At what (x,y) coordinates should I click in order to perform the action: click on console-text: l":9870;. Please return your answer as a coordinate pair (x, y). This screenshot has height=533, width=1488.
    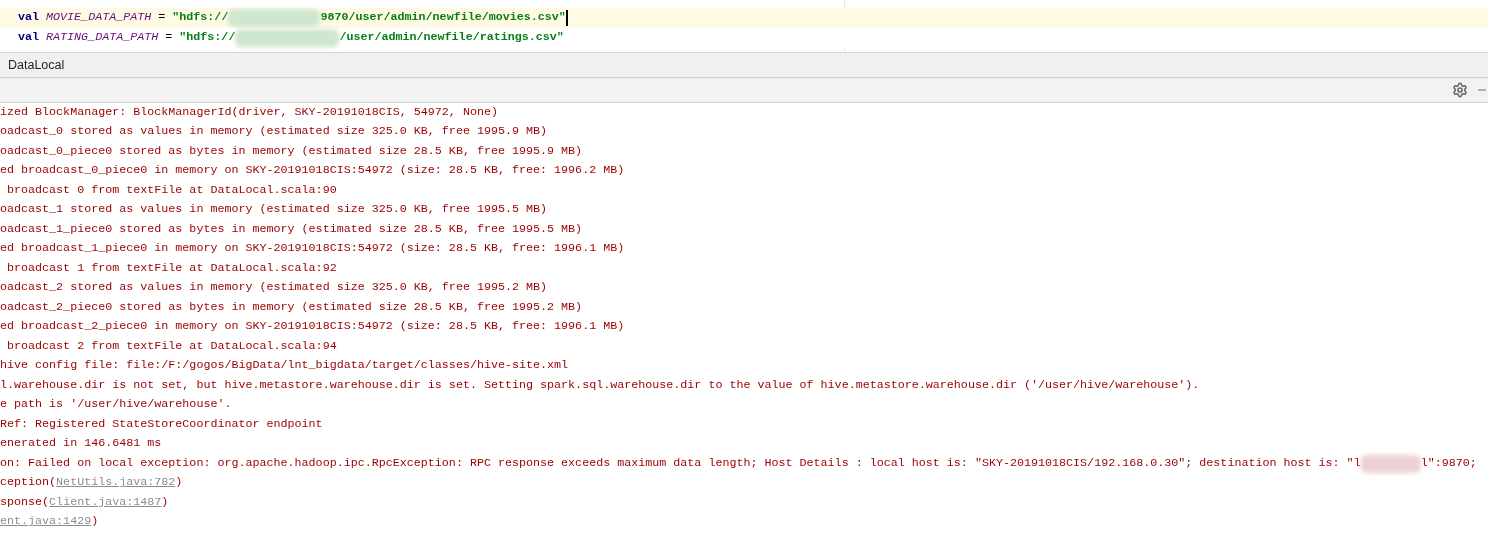
    Looking at the image, I should click on (1448, 463).